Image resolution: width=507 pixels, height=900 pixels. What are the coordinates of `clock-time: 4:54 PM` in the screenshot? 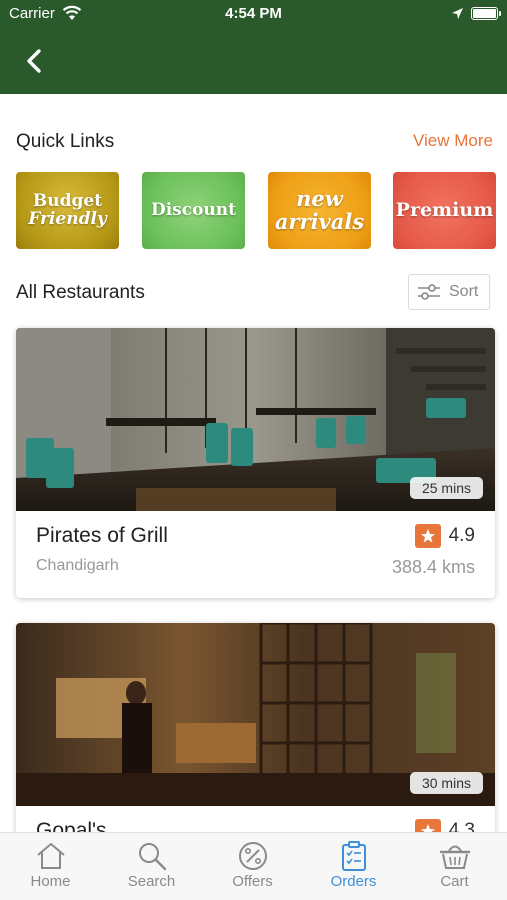 It's located at (253, 13).